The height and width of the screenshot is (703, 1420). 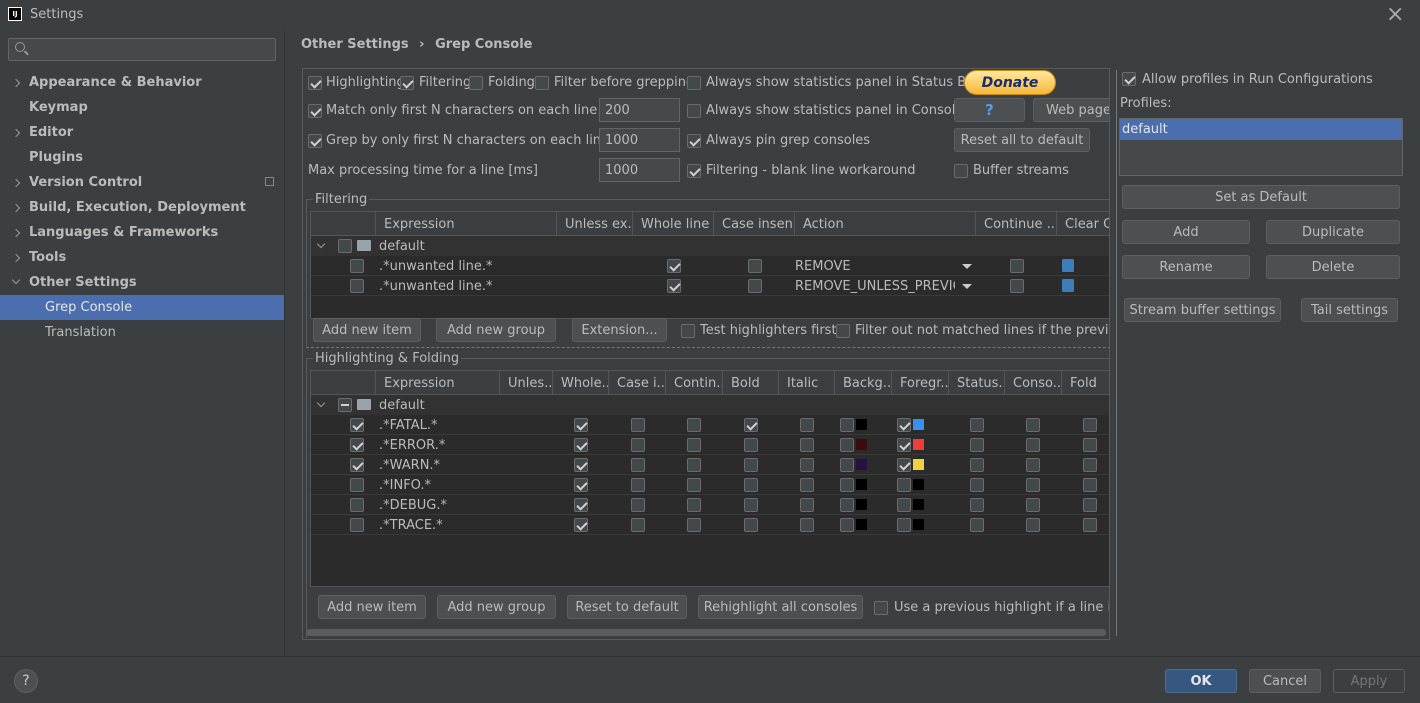 I want to click on group-checkbox, so click(x=345, y=246).